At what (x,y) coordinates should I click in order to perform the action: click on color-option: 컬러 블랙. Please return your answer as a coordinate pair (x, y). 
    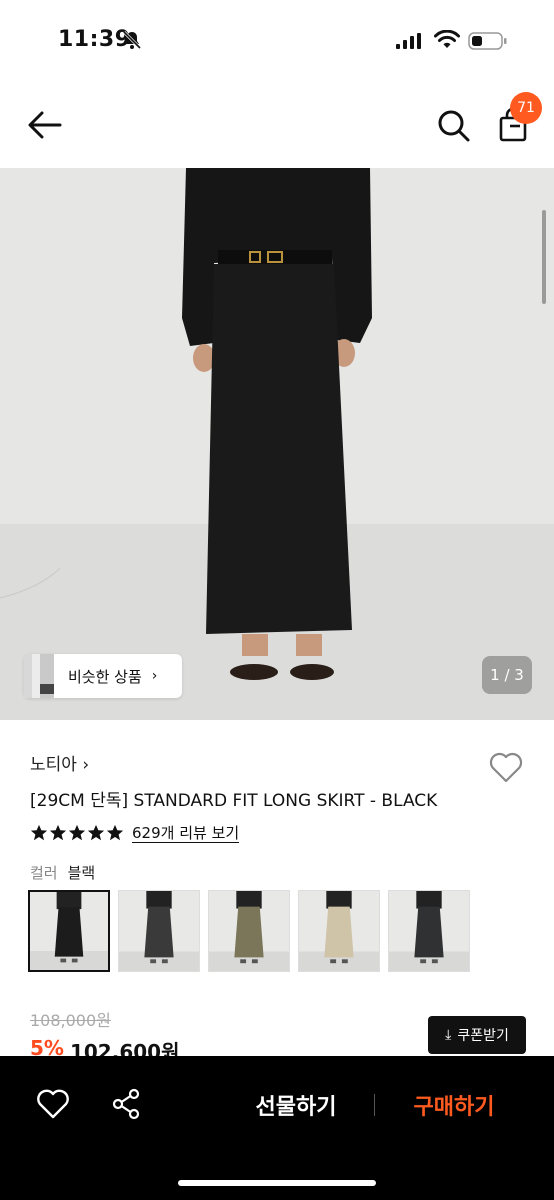
    Looking at the image, I should click on (62, 872).